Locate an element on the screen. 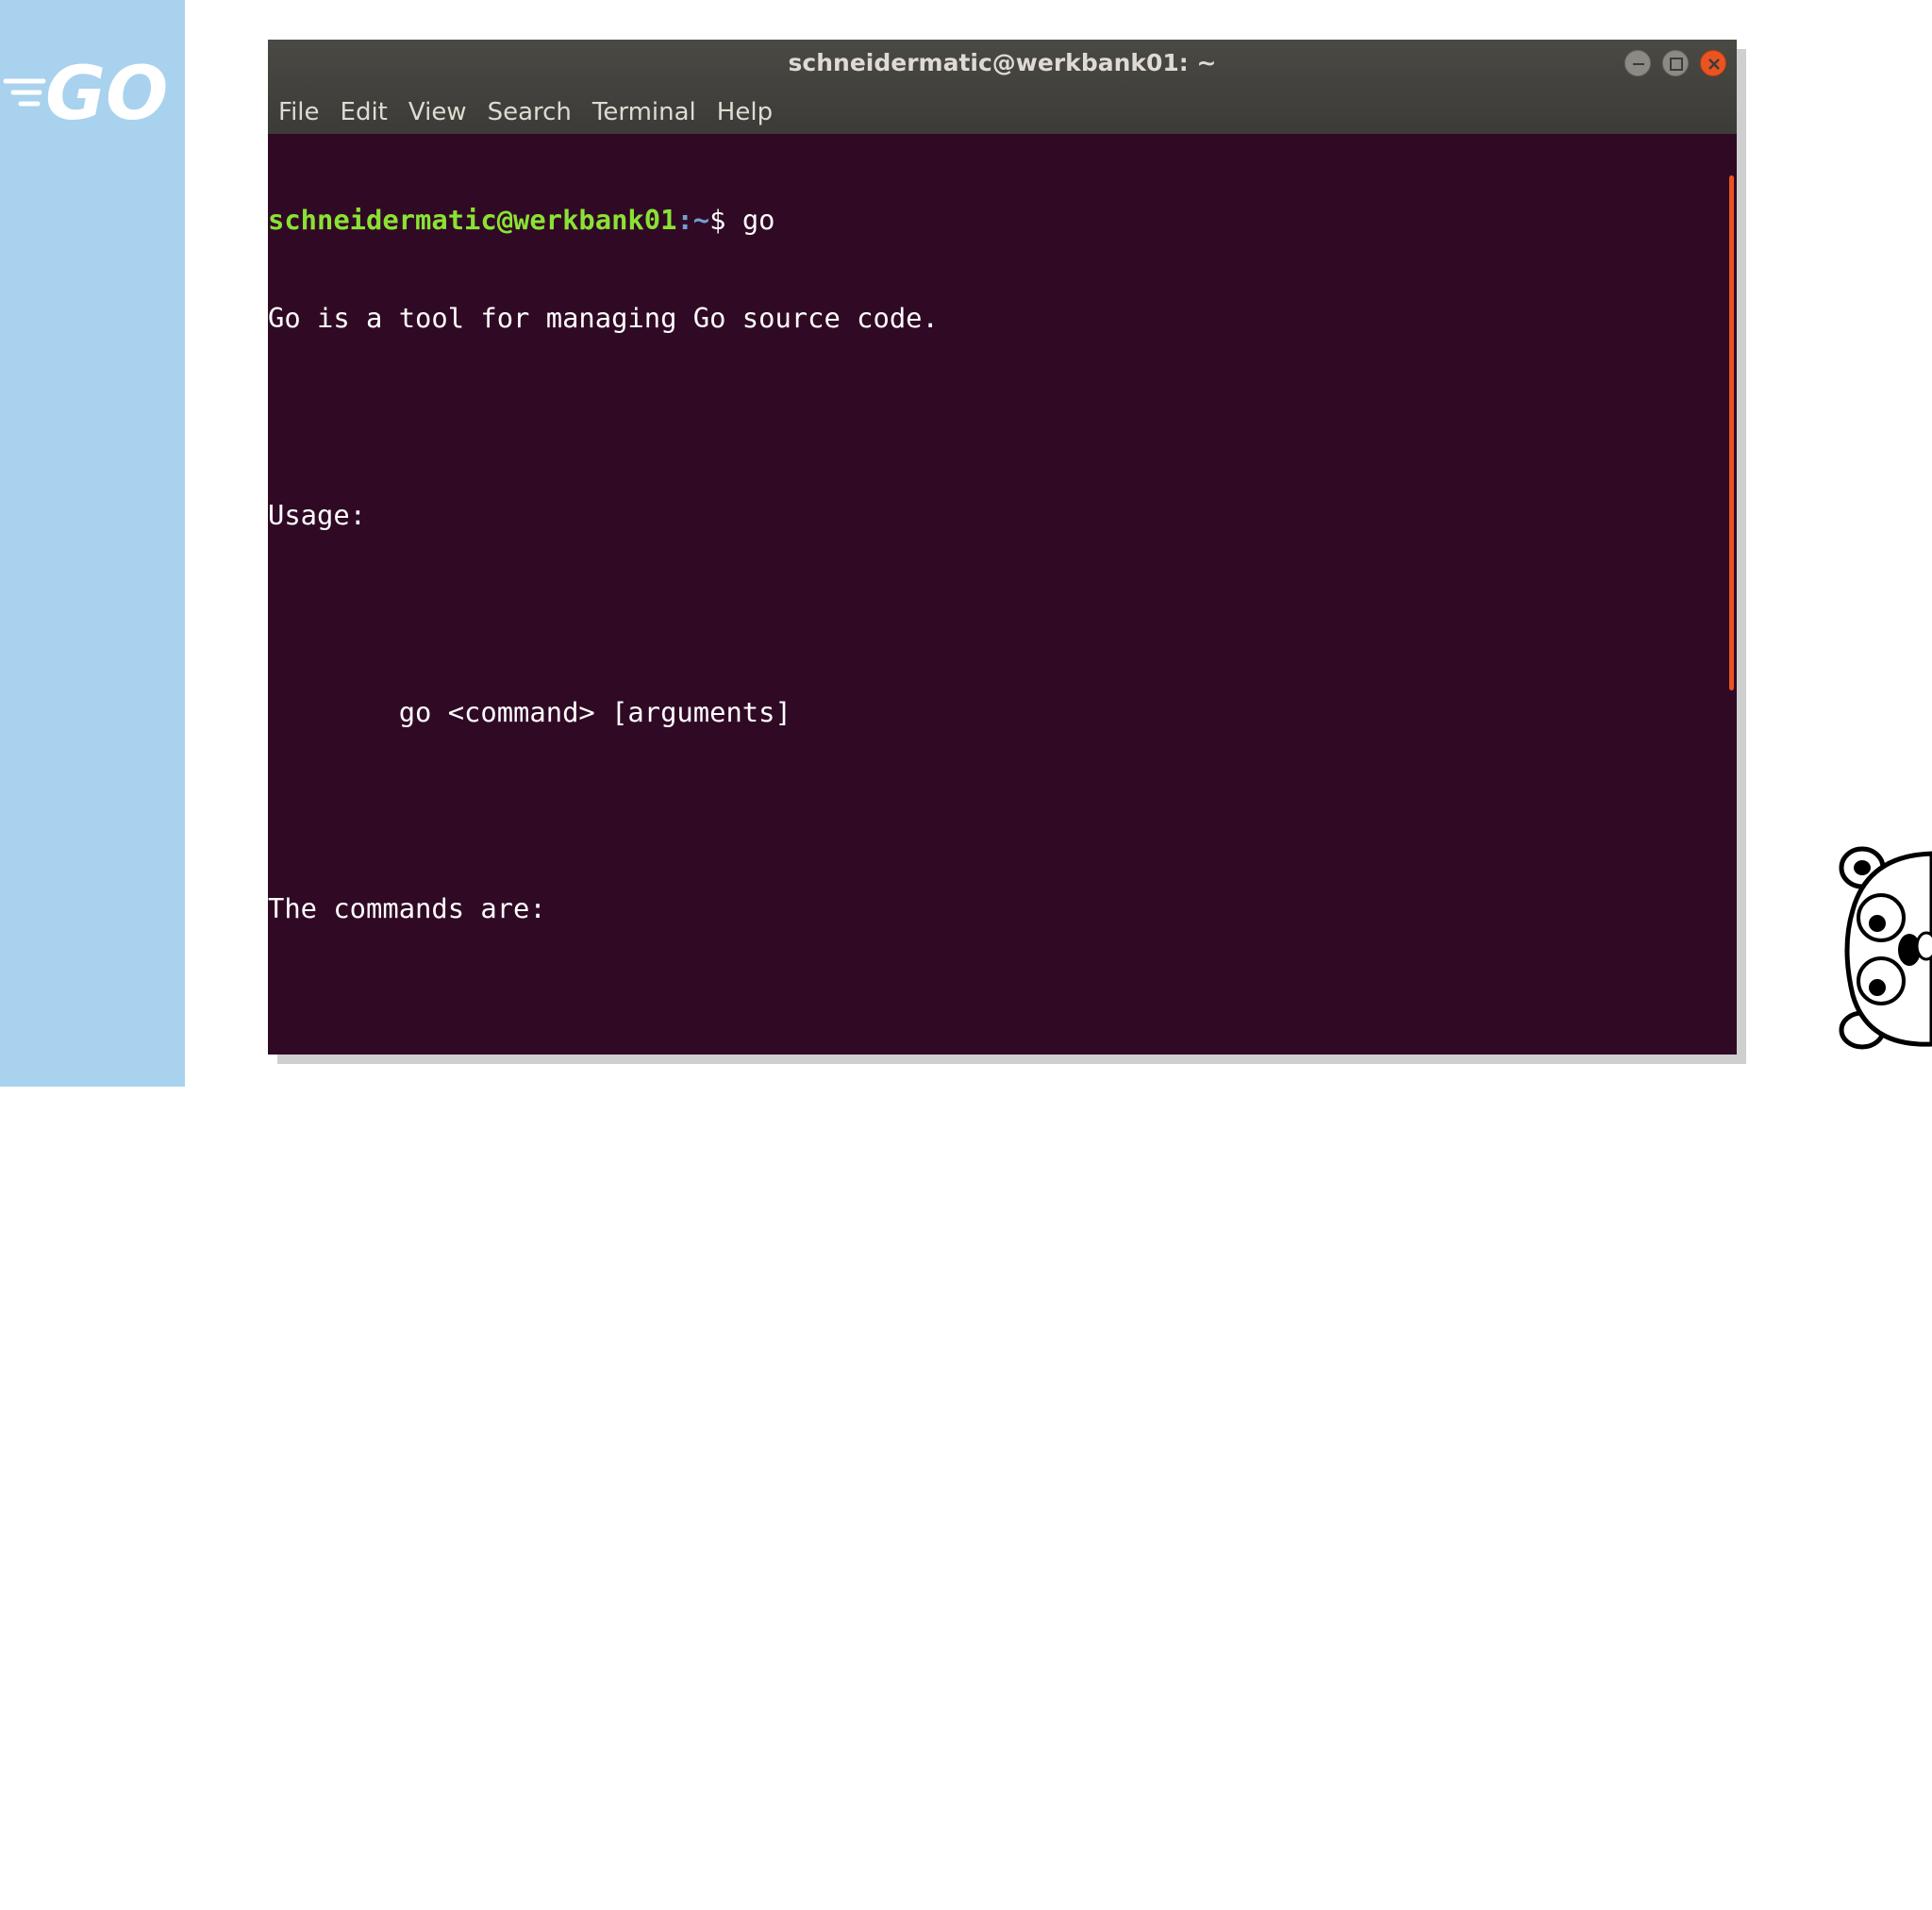 The width and height of the screenshot is (1932, 1910). typed-command: go is located at coordinates (758, 219).